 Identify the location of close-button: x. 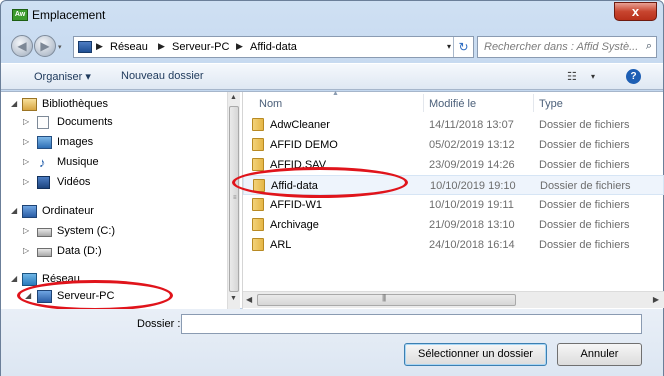
(635, 11).